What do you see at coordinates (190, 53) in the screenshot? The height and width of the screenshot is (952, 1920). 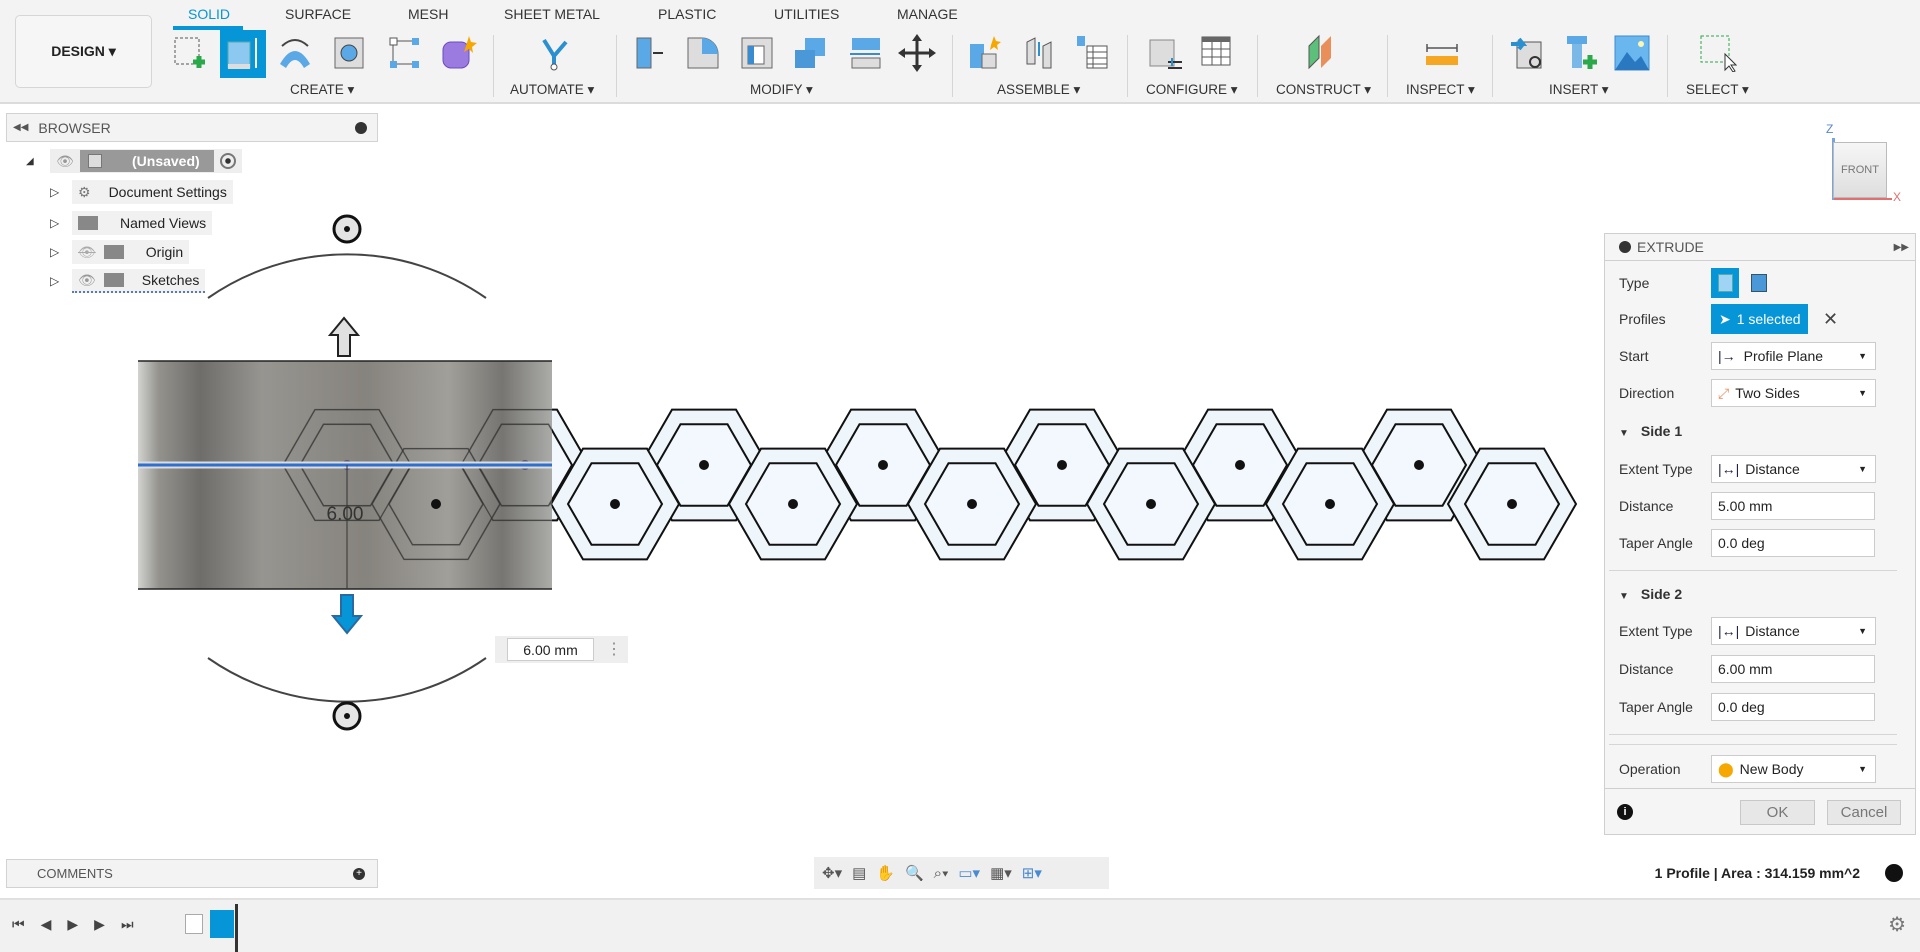 I see `create-sketch-icon` at bounding box center [190, 53].